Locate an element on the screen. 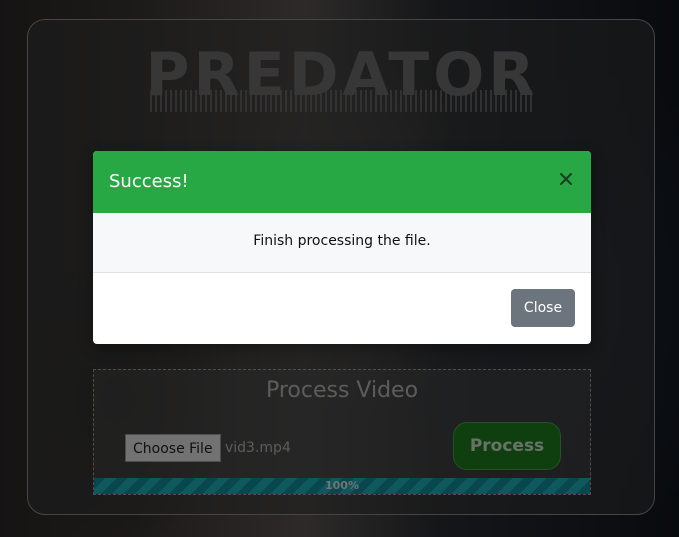  modal-header: Success! is located at coordinates (342, 182).